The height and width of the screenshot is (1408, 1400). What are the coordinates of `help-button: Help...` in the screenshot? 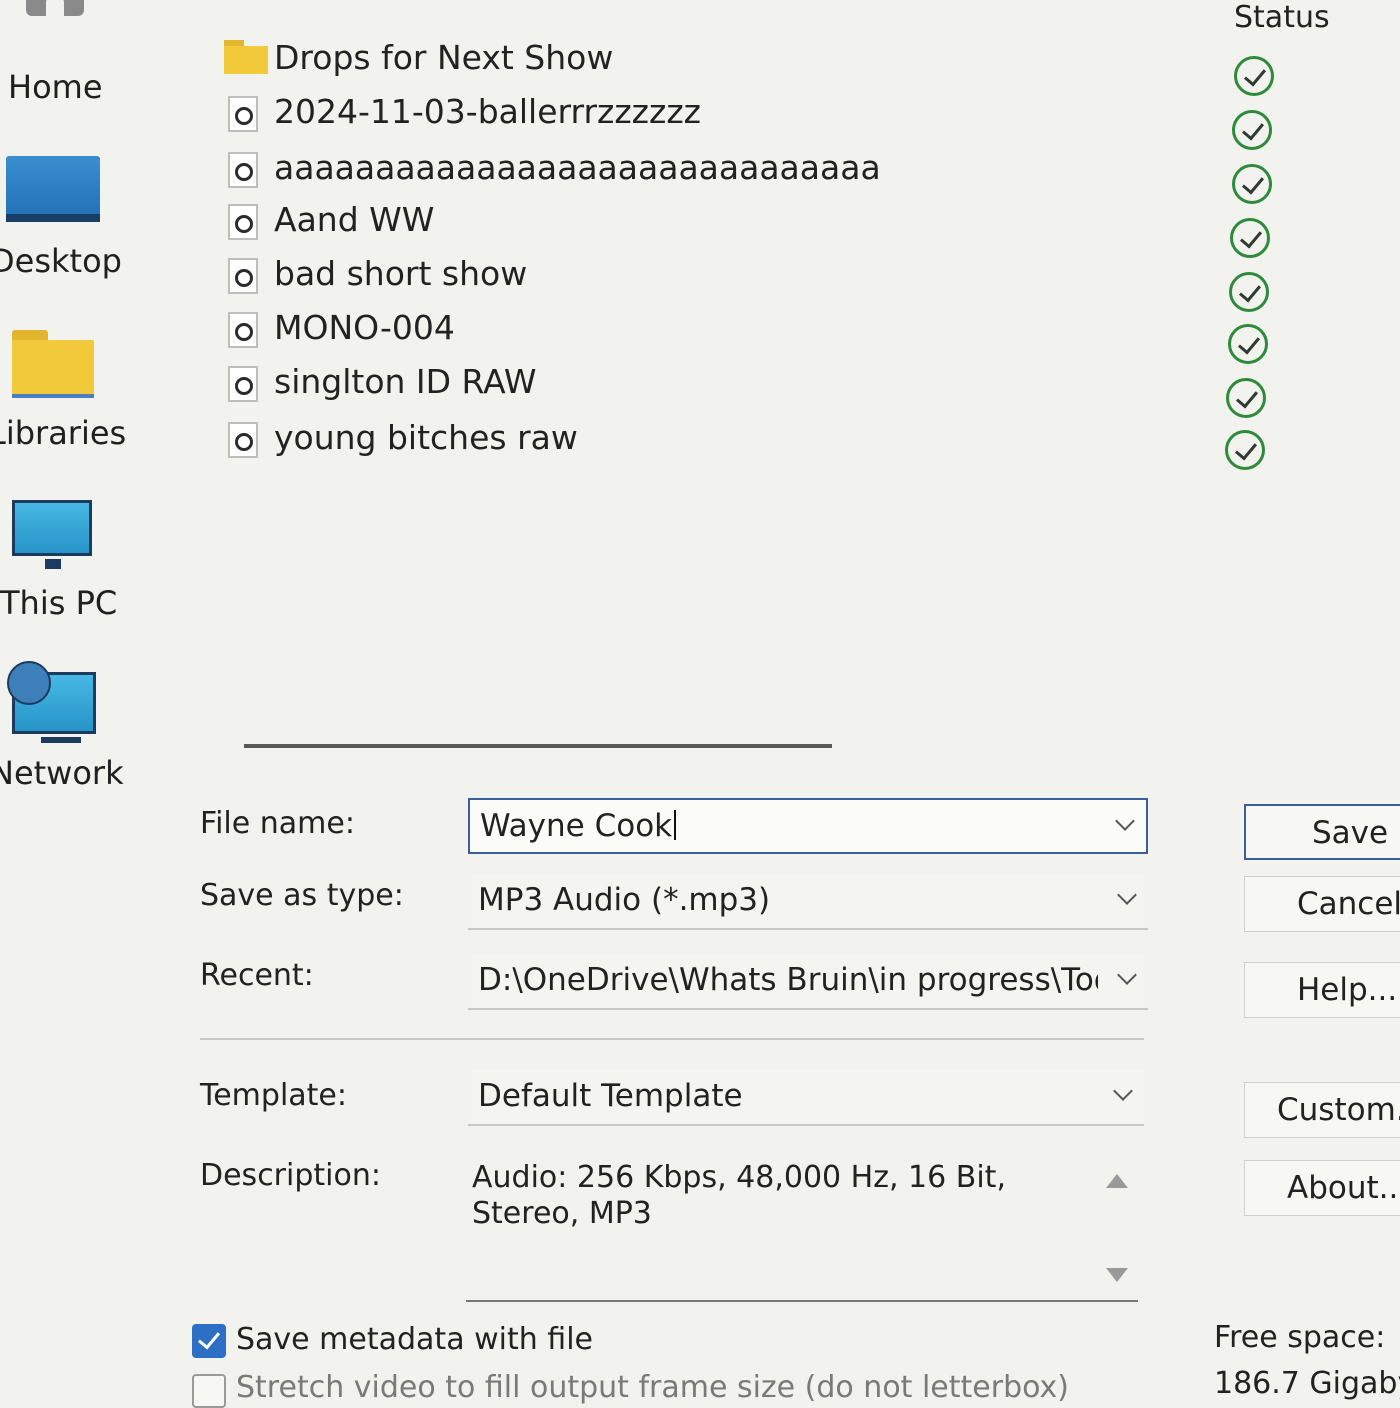 It's located at (1322, 990).